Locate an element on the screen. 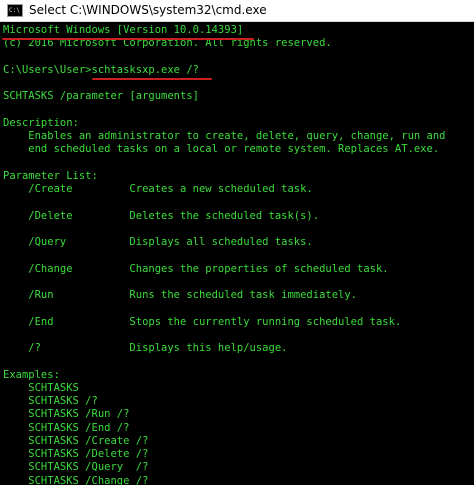 The image size is (474, 485). console-line: C:\Users\User>schtasksxp.exe /? is located at coordinates (101, 69).